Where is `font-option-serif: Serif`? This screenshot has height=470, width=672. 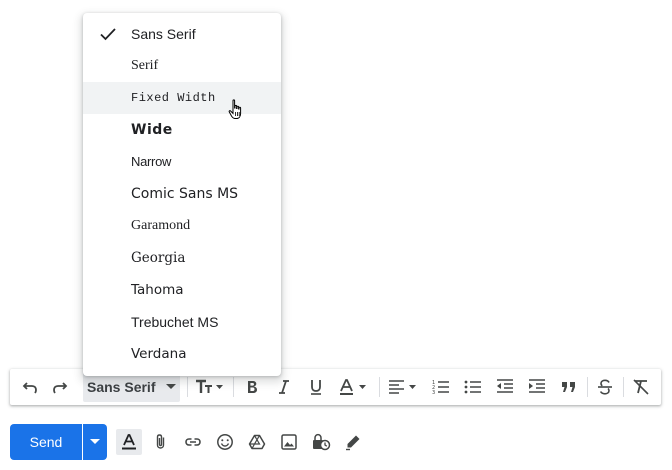 font-option-serif: Serif is located at coordinates (182, 66).